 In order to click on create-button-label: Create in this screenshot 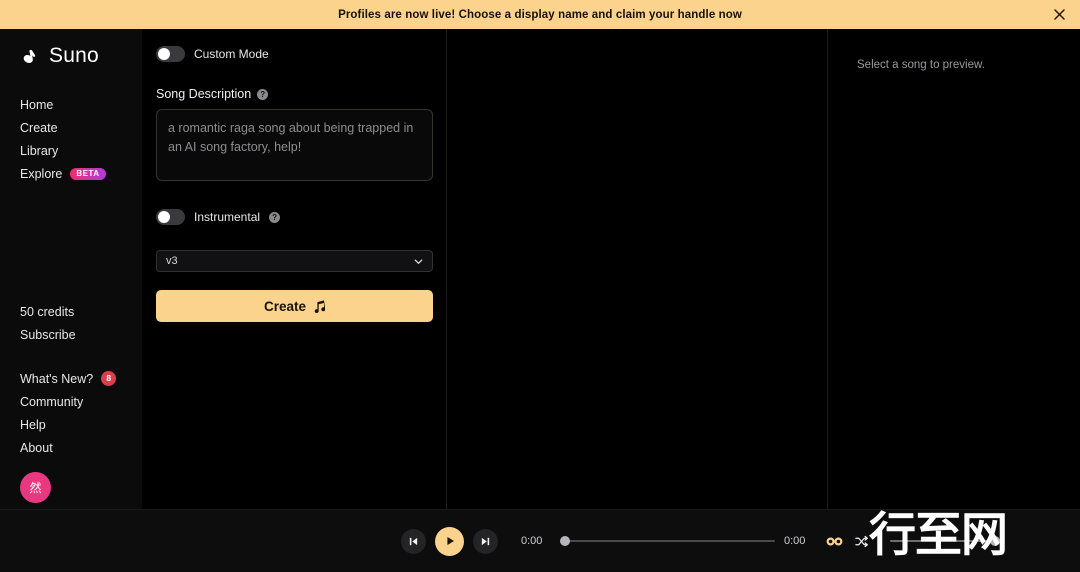, I will do `click(285, 306)`.